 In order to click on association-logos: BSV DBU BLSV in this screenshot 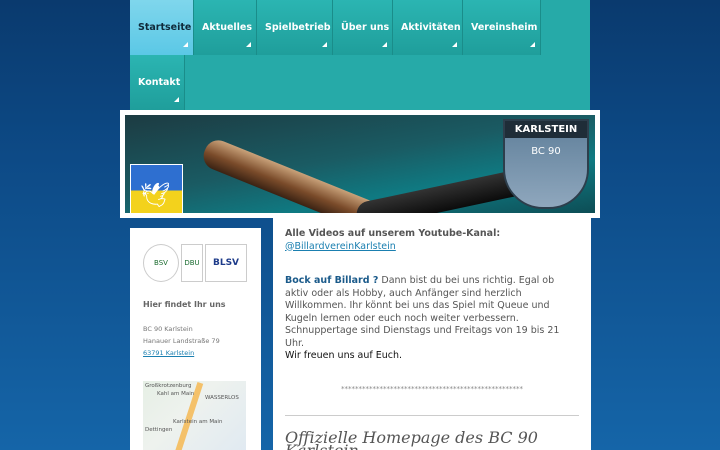, I will do `click(195, 264)`.